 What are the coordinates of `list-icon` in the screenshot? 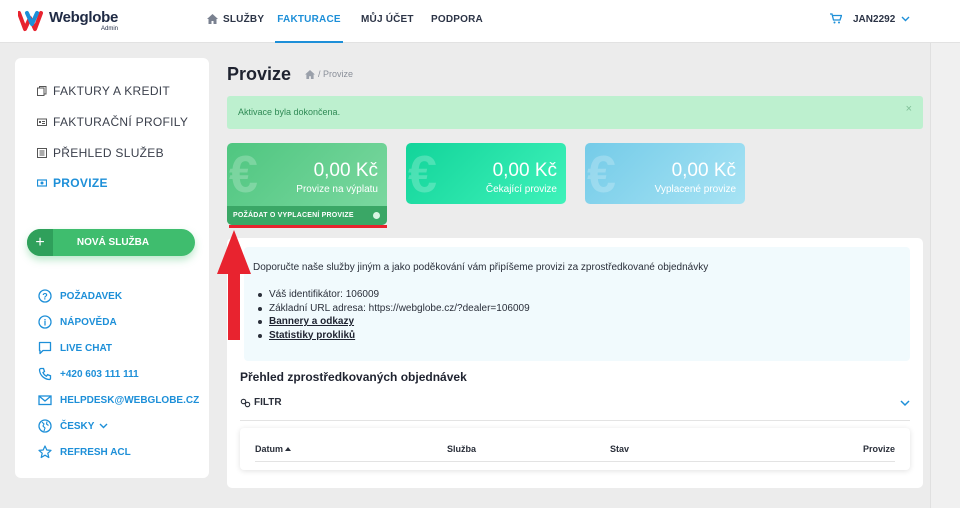 It's located at (42, 153).